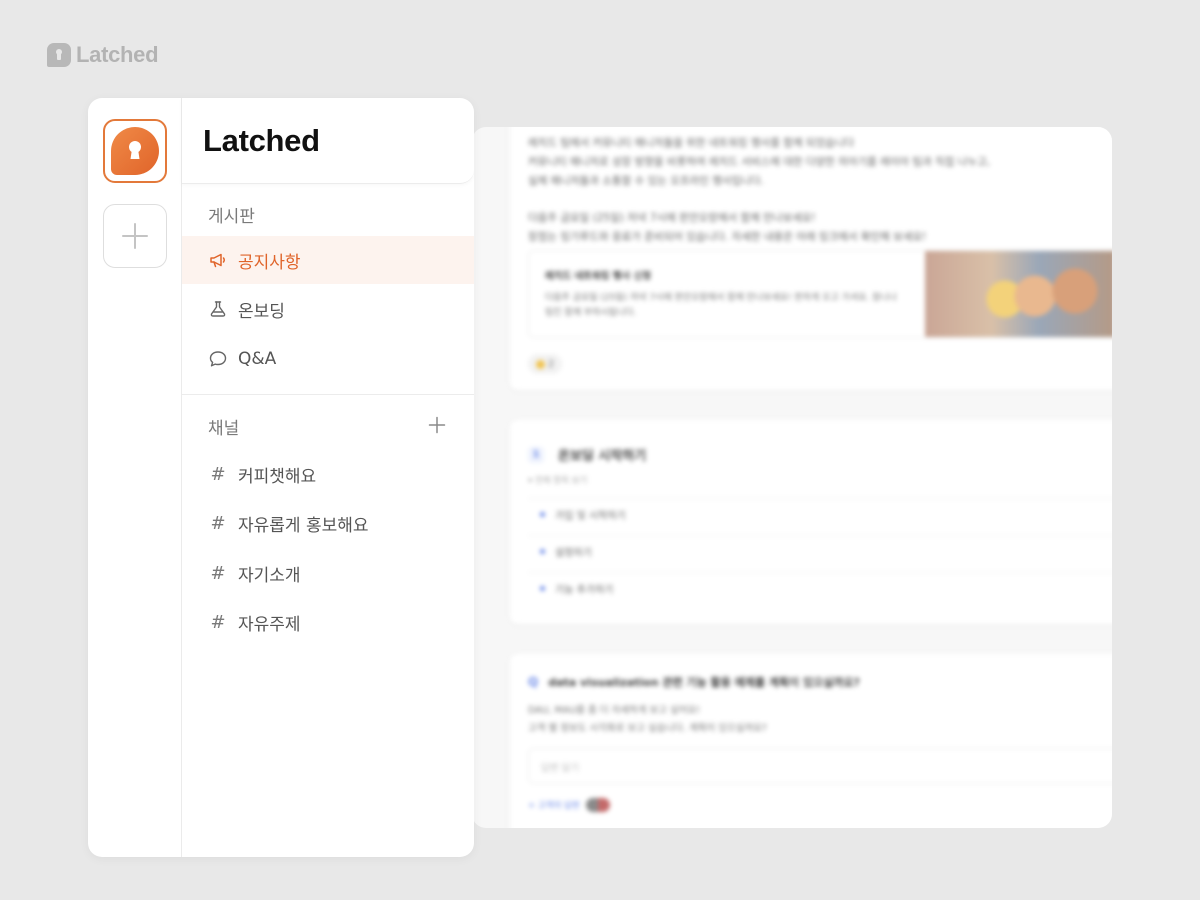  Describe the element at coordinates (328, 474) in the screenshot. I see `channel-item-coffee-chat: # 커피챗해요` at that location.